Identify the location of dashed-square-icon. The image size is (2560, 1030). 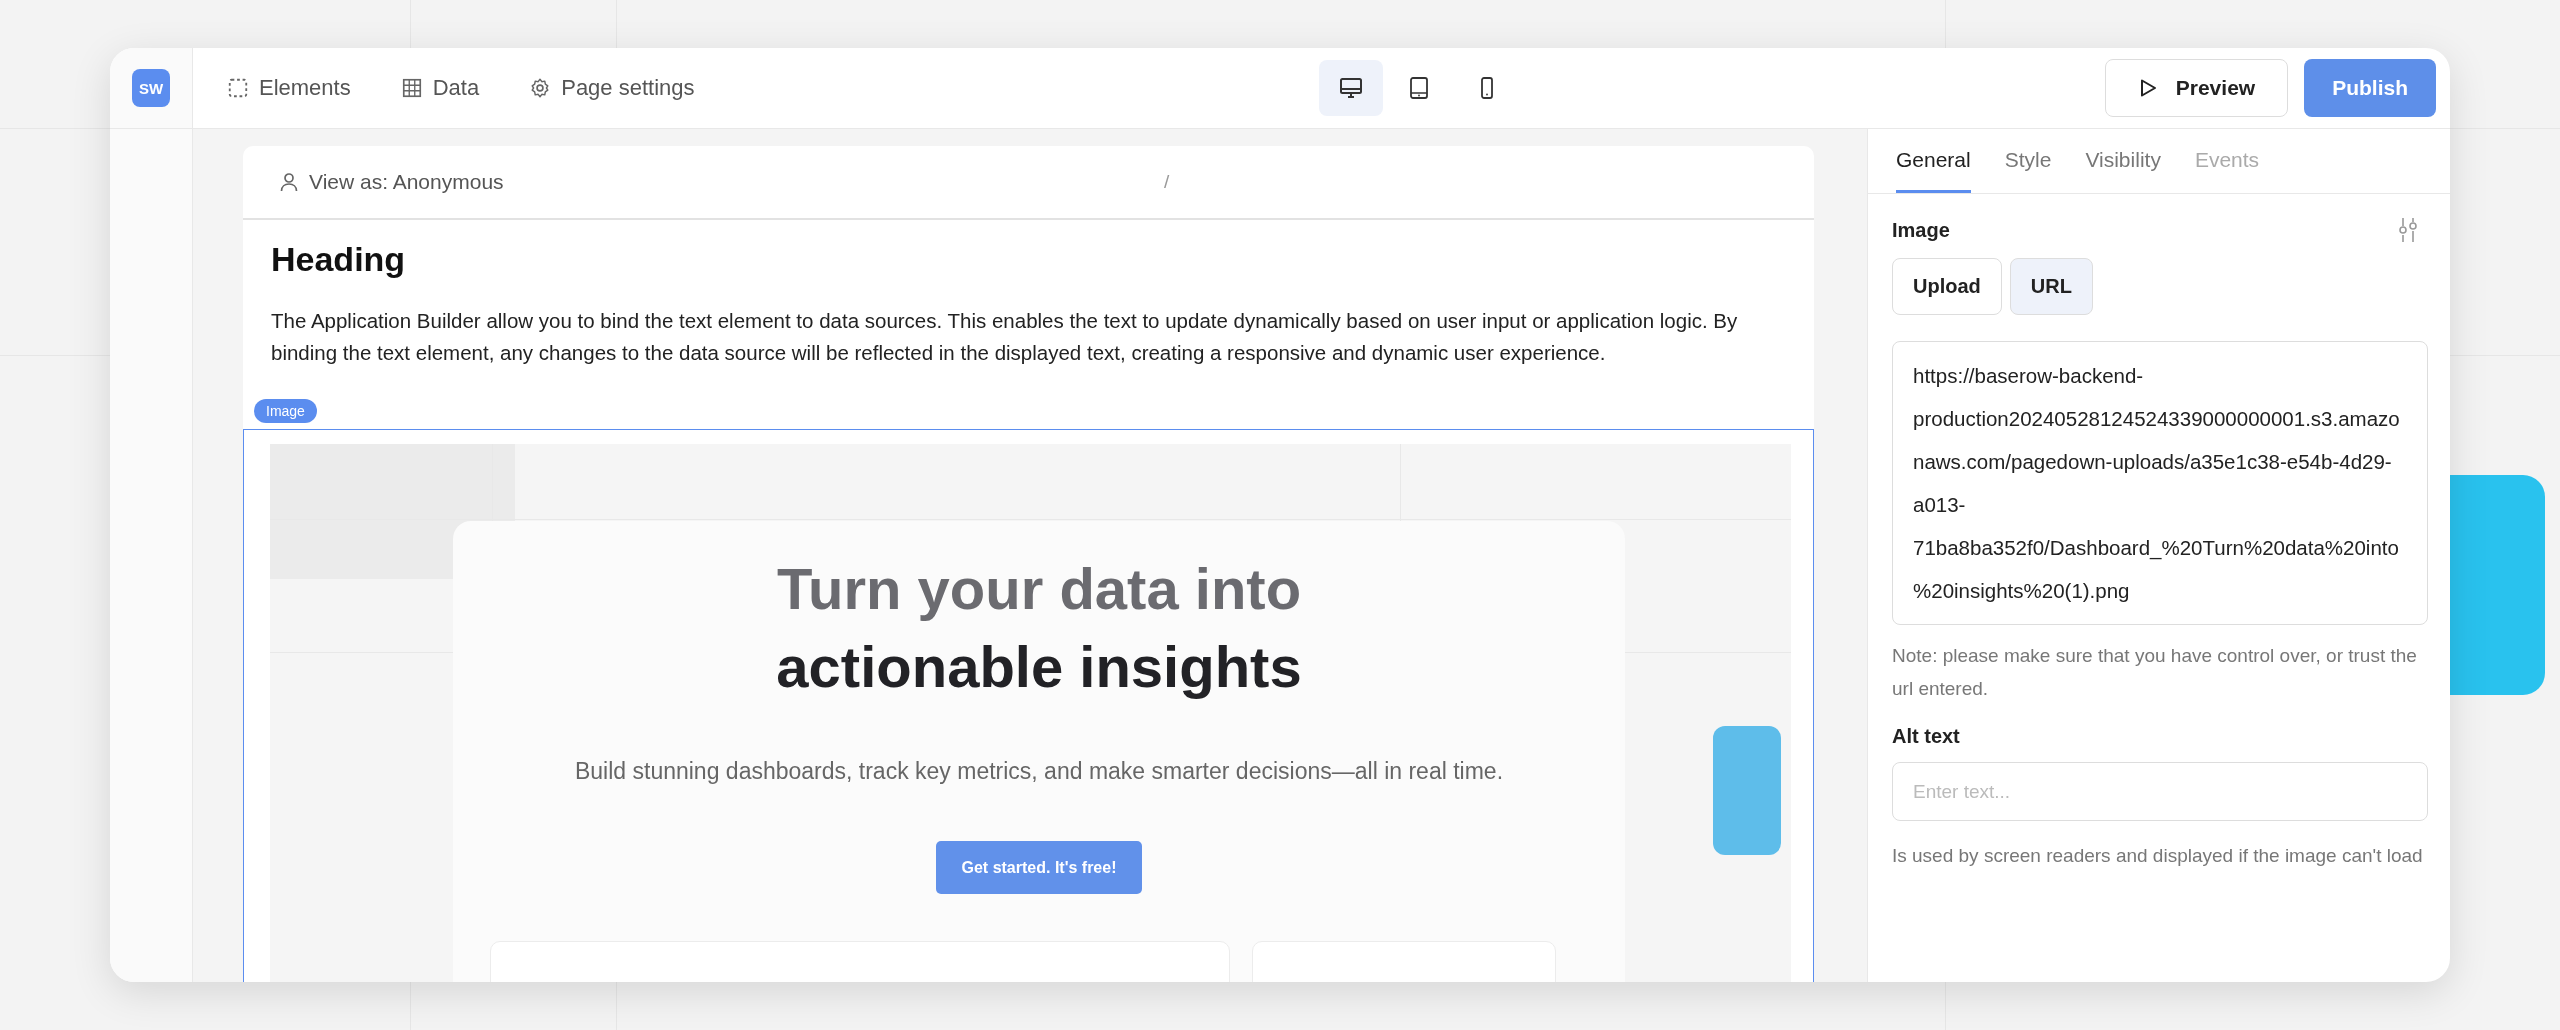
(238, 88).